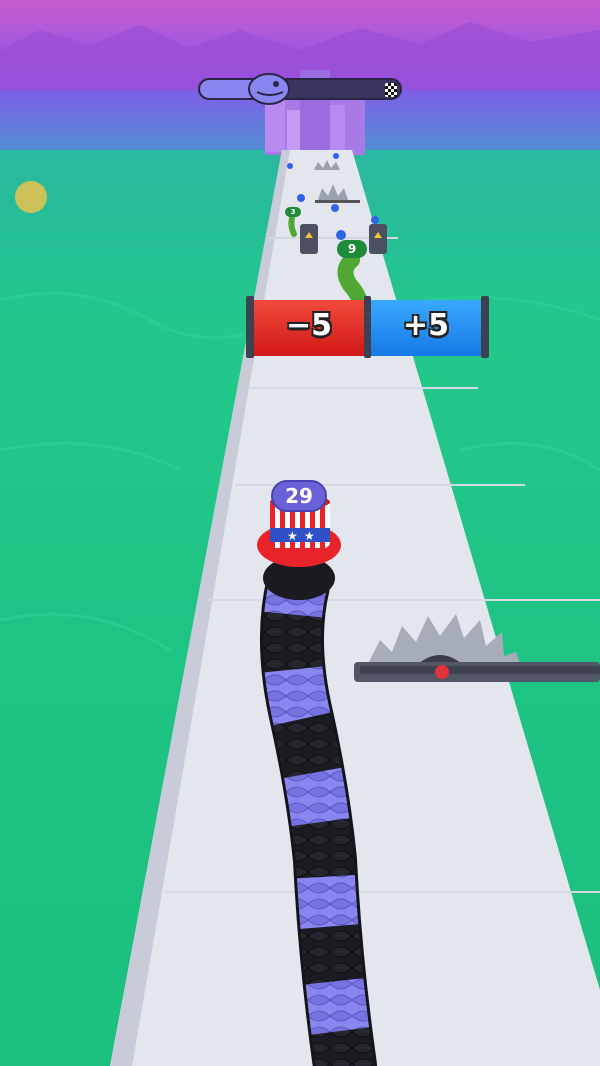  I want to click on barrel-right, so click(378, 239).